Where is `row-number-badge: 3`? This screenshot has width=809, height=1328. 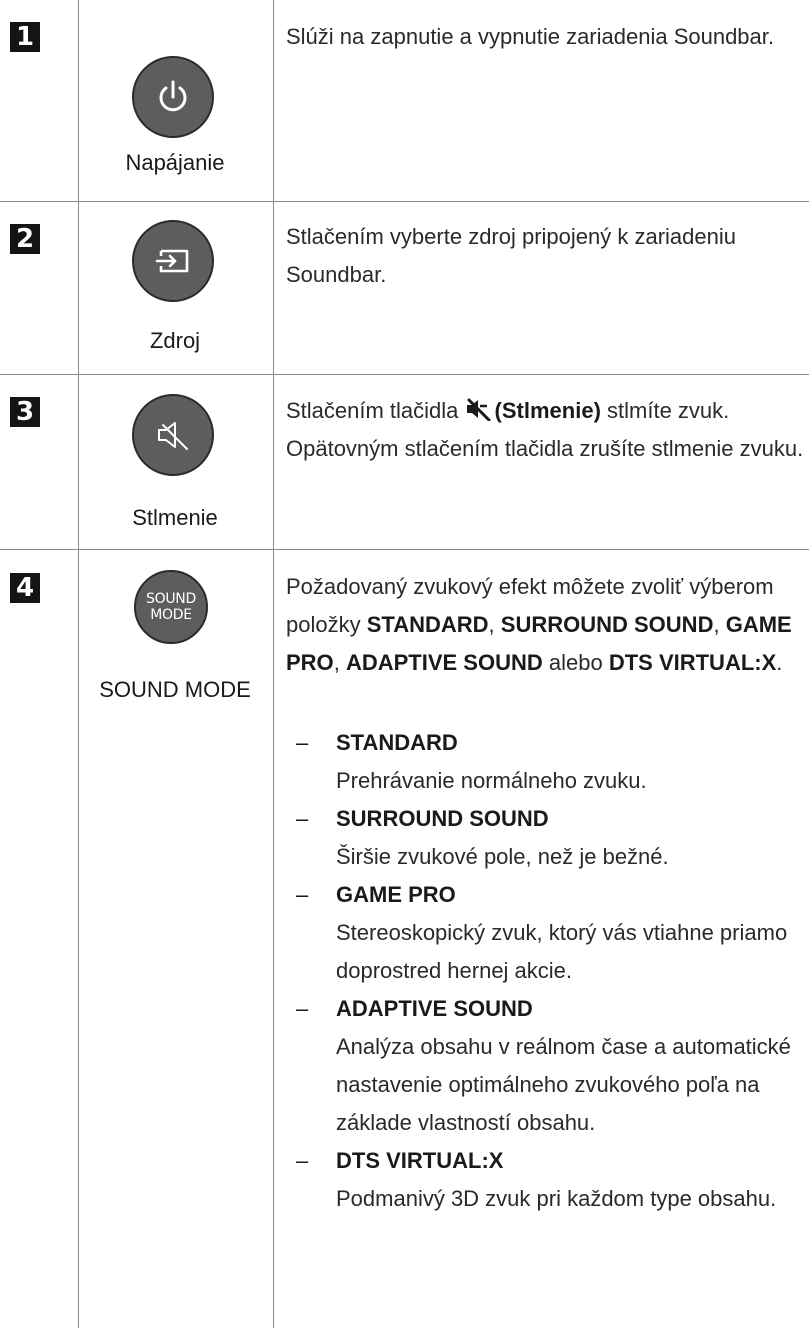 row-number-badge: 3 is located at coordinates (25, 412).